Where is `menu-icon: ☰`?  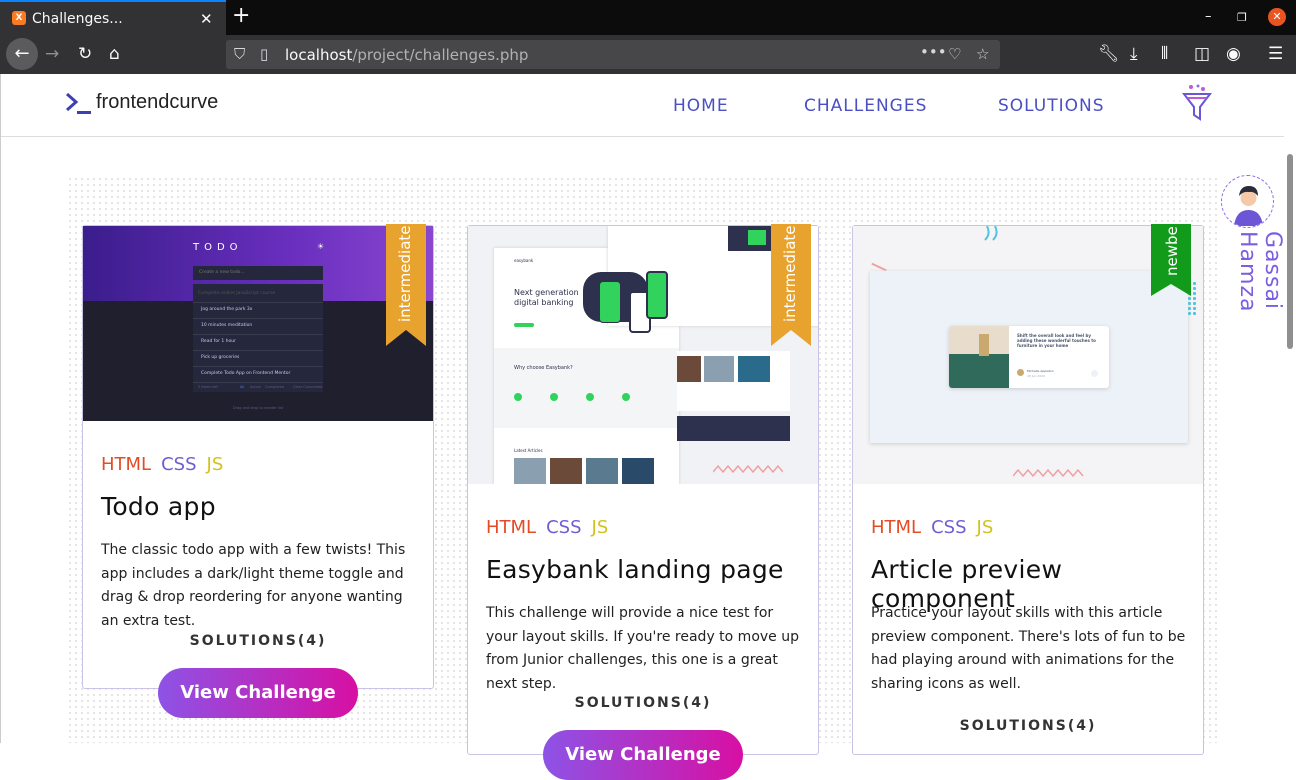
menu-icon: ☰ is located at coordinates (1275, 54).